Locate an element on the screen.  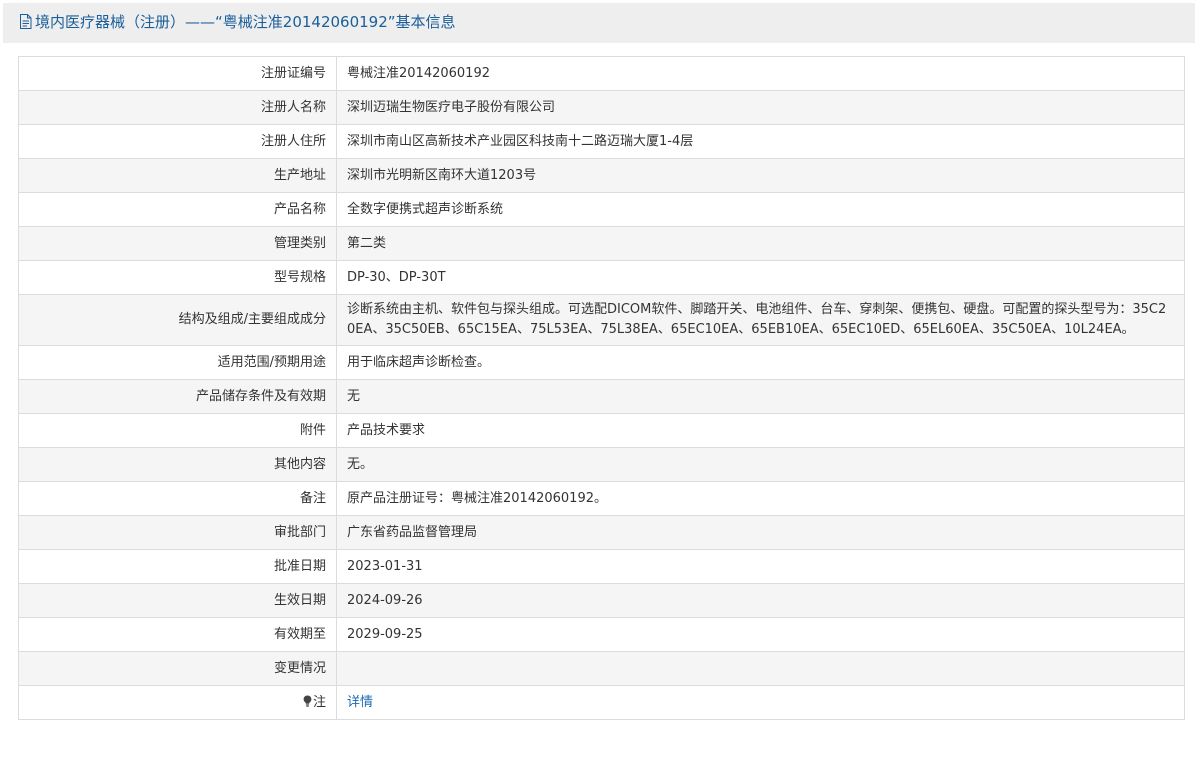
table-row: 管理类别 第二类 is located at coordinates (601, 243).